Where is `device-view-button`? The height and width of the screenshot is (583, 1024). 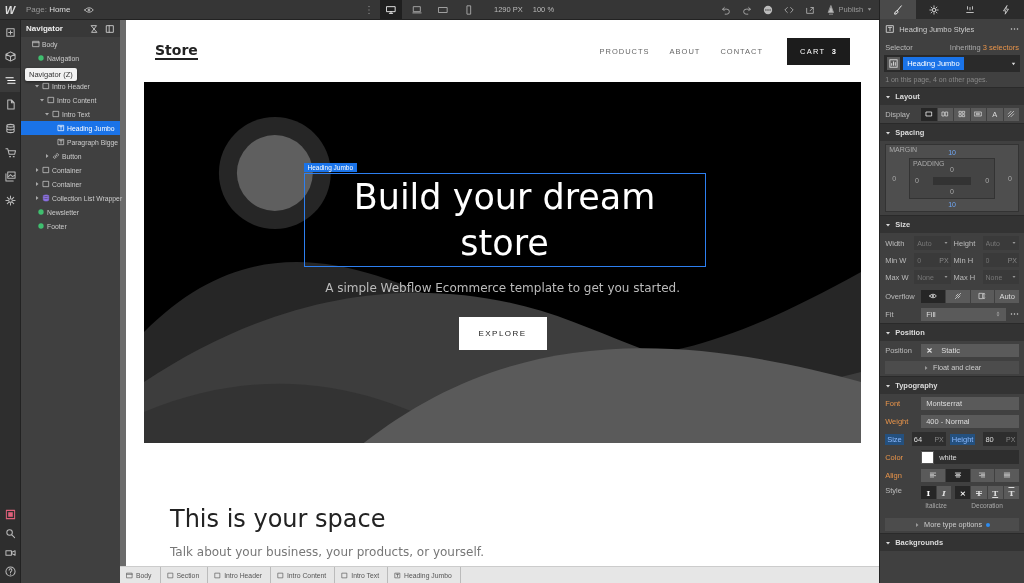
device-view-button is located at coordinates (391, 9).